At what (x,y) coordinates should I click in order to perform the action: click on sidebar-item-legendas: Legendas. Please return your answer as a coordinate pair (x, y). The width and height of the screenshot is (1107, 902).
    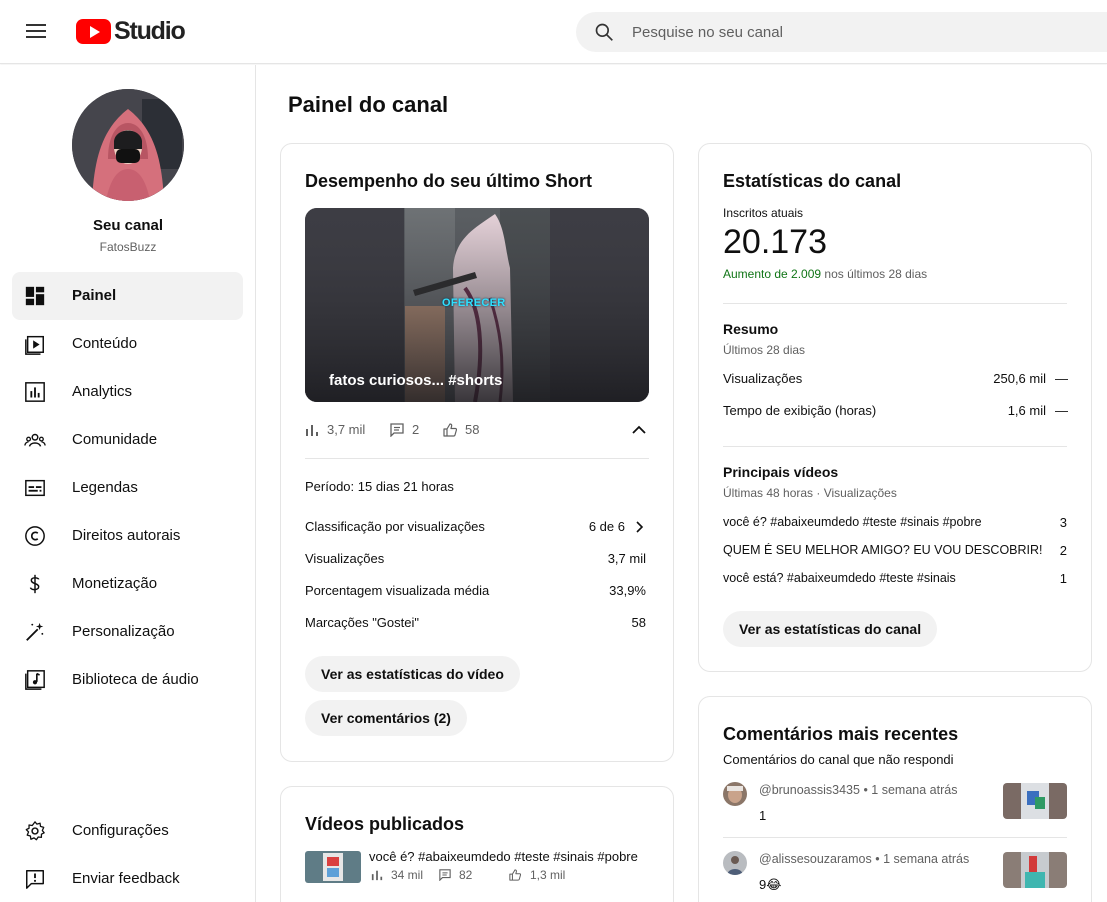
    Looking at the image, I should click on (127, 488).